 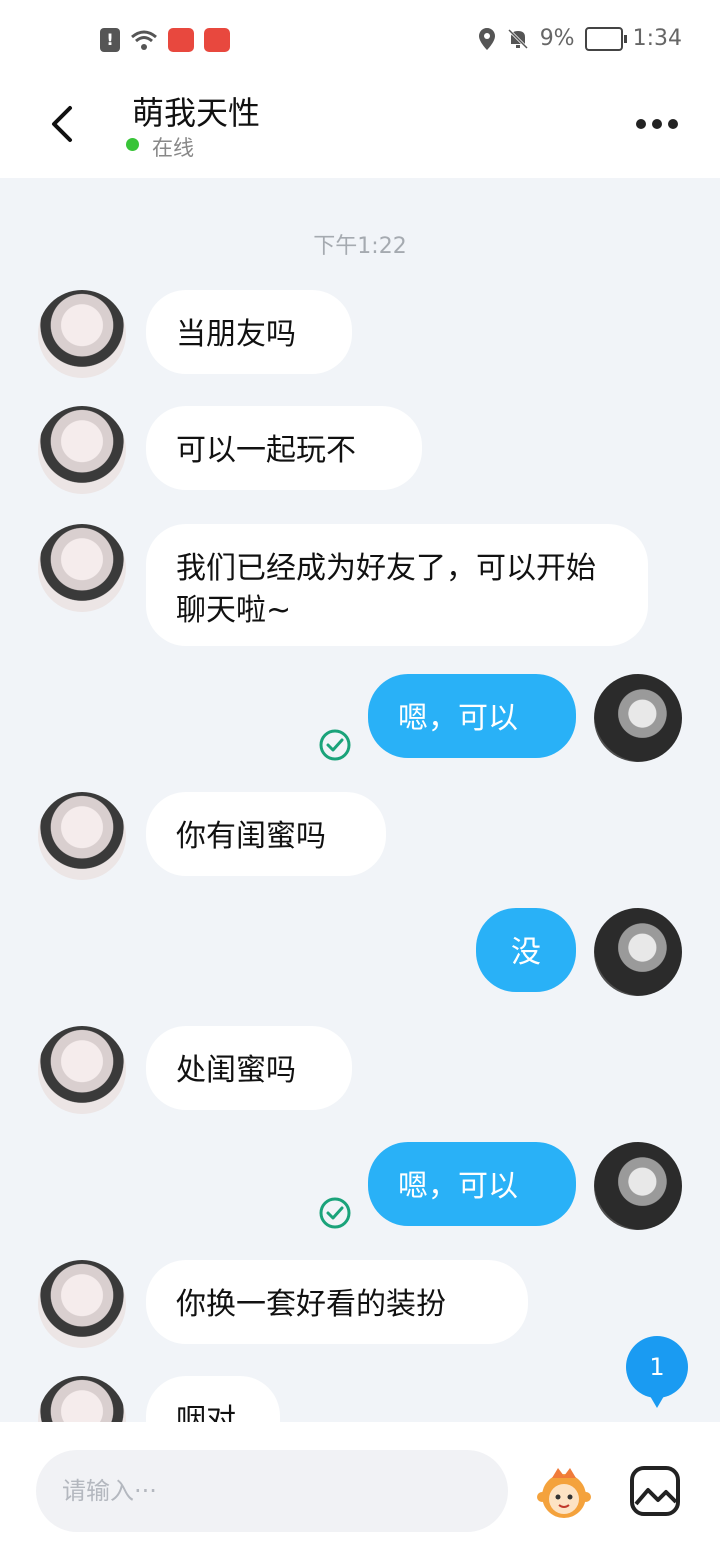 What do you see at coordinates (213, 1399) in the screenshot?
I see `incoming-message-bubble: 咽对` at bounding box center [213, 1399].